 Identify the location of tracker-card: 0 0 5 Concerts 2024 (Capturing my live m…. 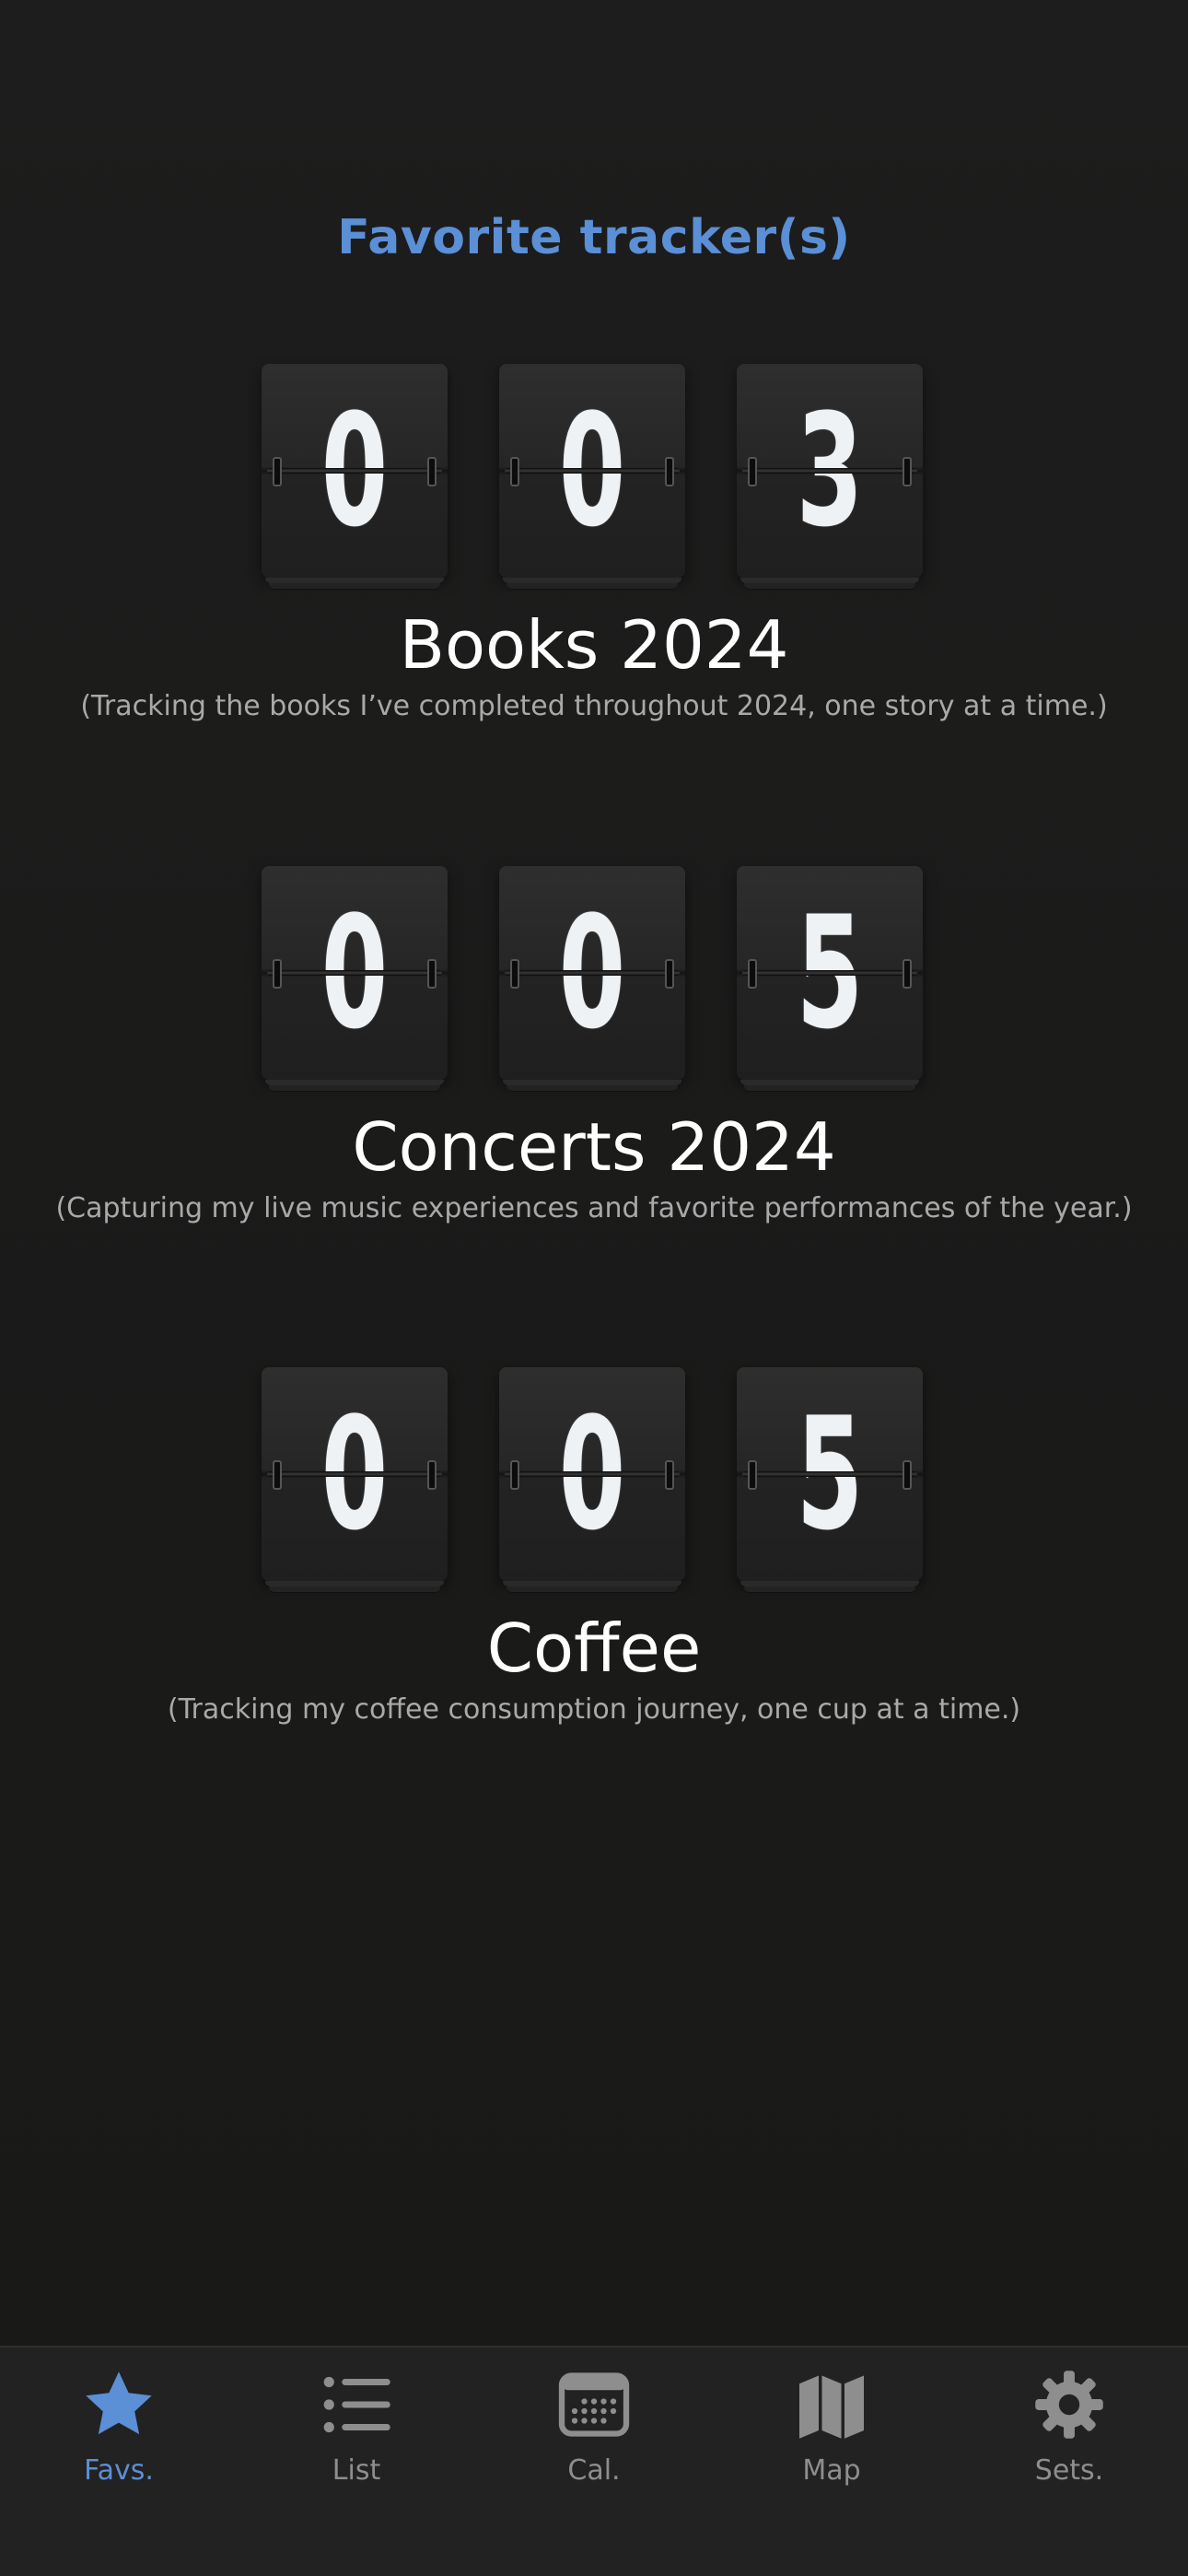
(594, 1047).